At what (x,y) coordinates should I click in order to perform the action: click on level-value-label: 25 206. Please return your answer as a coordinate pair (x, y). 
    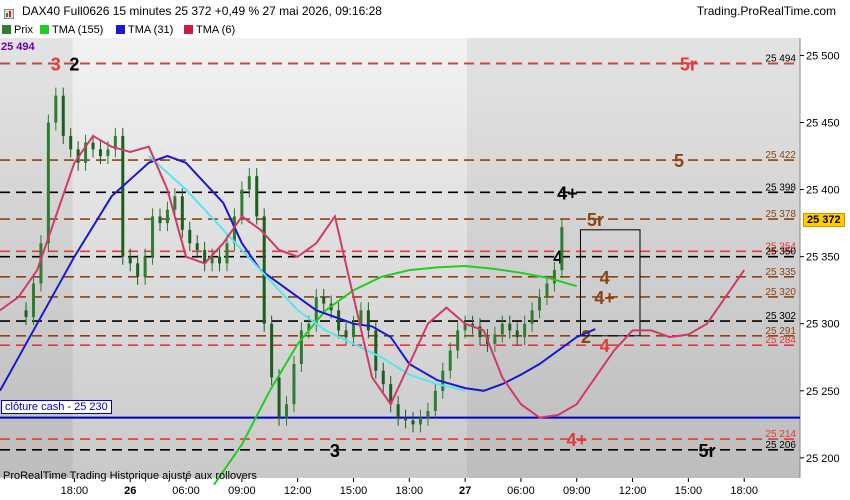
    Looking at the image, I should click on (780, 445).